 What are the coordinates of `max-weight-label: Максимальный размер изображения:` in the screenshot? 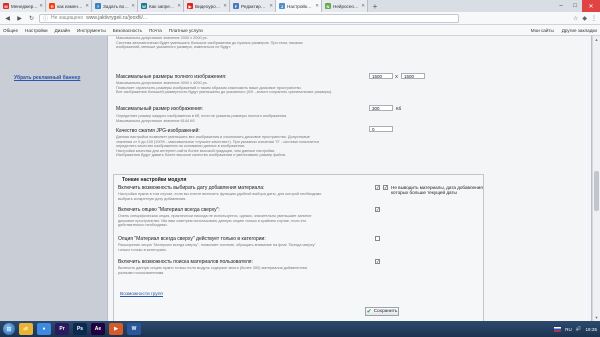 It's located at (160, 109).